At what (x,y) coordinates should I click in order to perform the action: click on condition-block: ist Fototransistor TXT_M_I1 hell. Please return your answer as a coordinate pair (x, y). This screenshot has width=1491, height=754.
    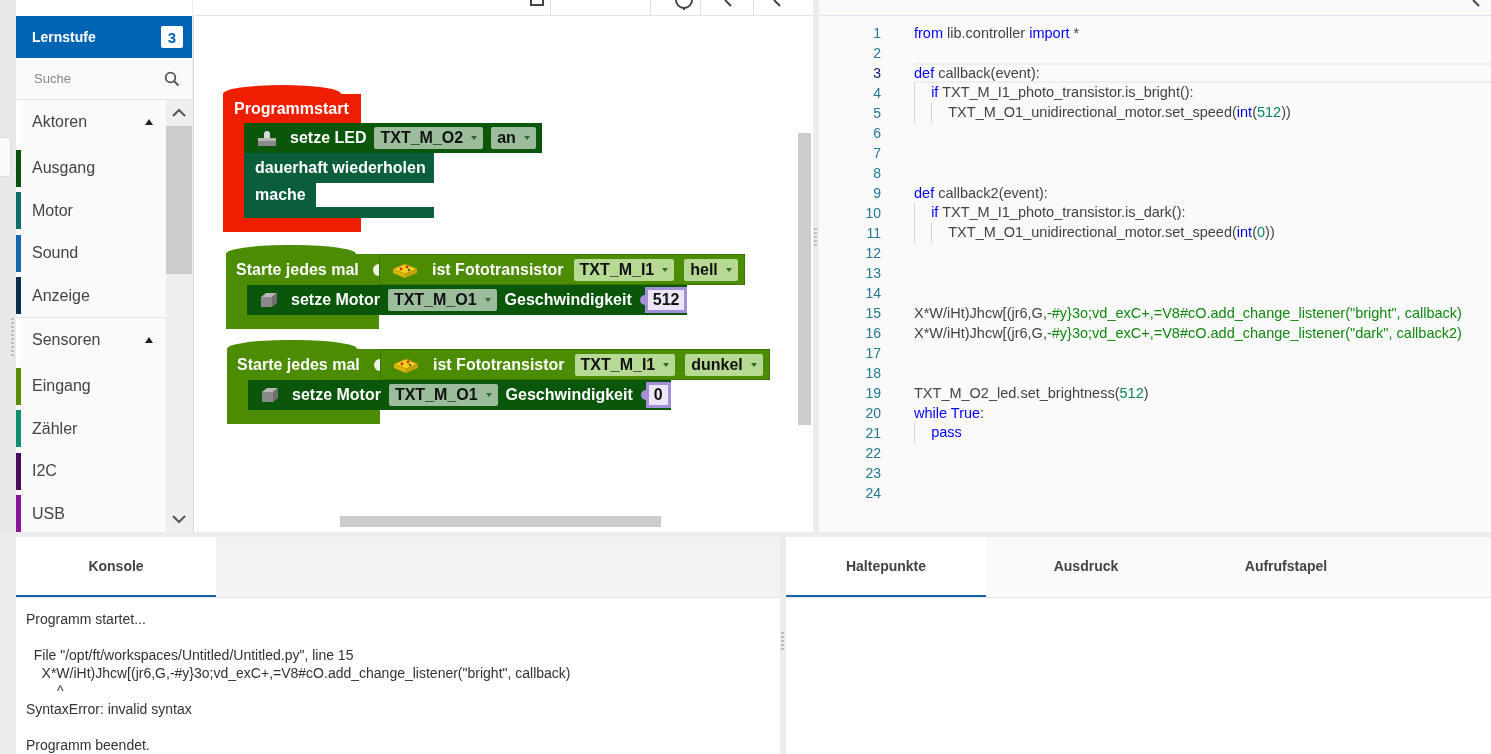
    Looking at the image, I should click on (562, 269).